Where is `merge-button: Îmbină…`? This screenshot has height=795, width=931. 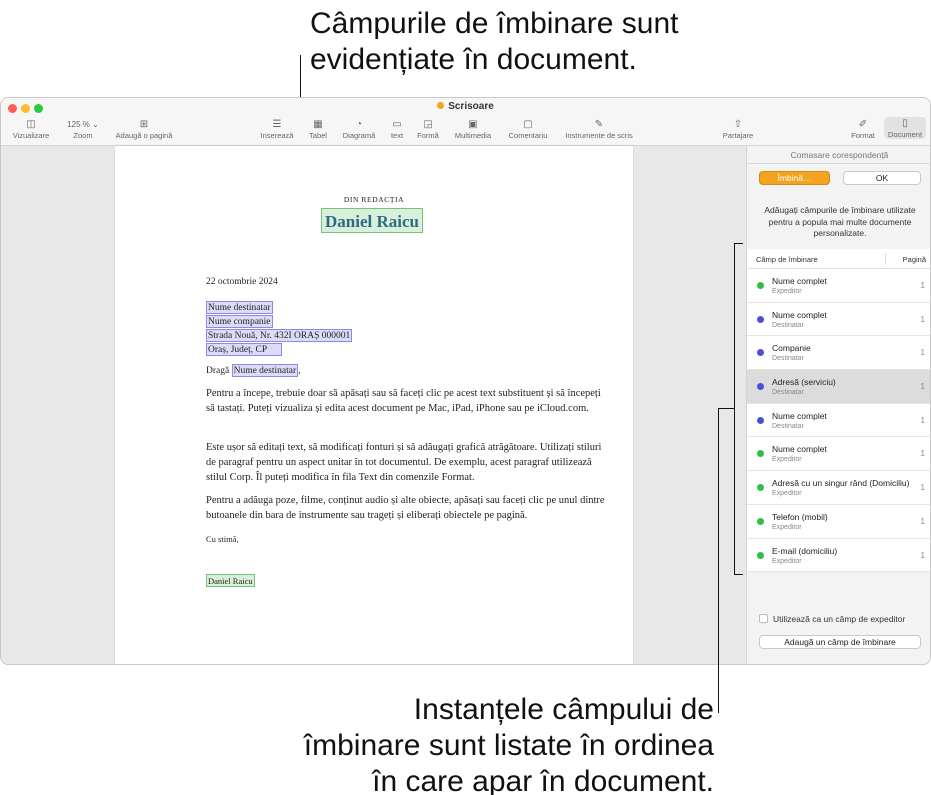 merge-button: Îmbină… is located at coordinates (794, 178).